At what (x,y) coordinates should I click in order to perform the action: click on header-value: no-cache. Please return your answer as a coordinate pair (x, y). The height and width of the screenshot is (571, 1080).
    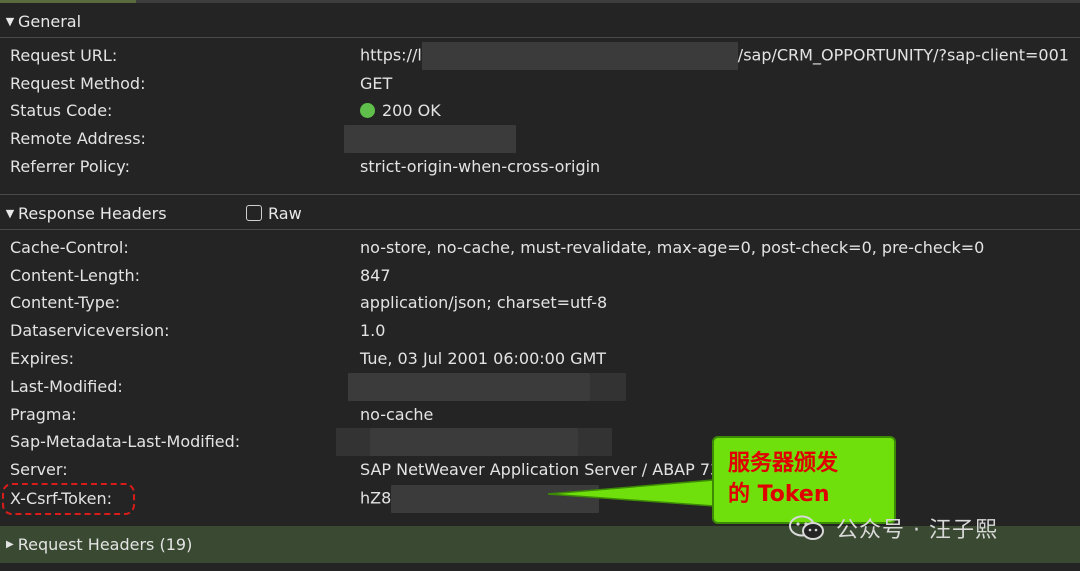
    Looking at the image, I should click on (397, 414).